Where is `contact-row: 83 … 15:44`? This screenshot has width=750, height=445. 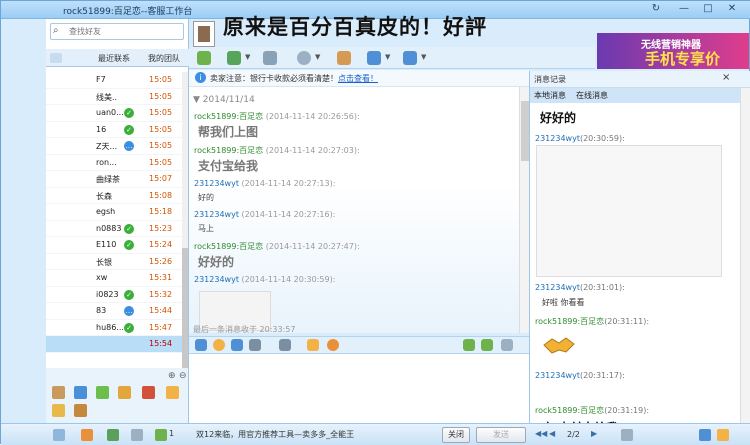 contact-row: 83 … 15:44 is located at coordinates (114, 311).